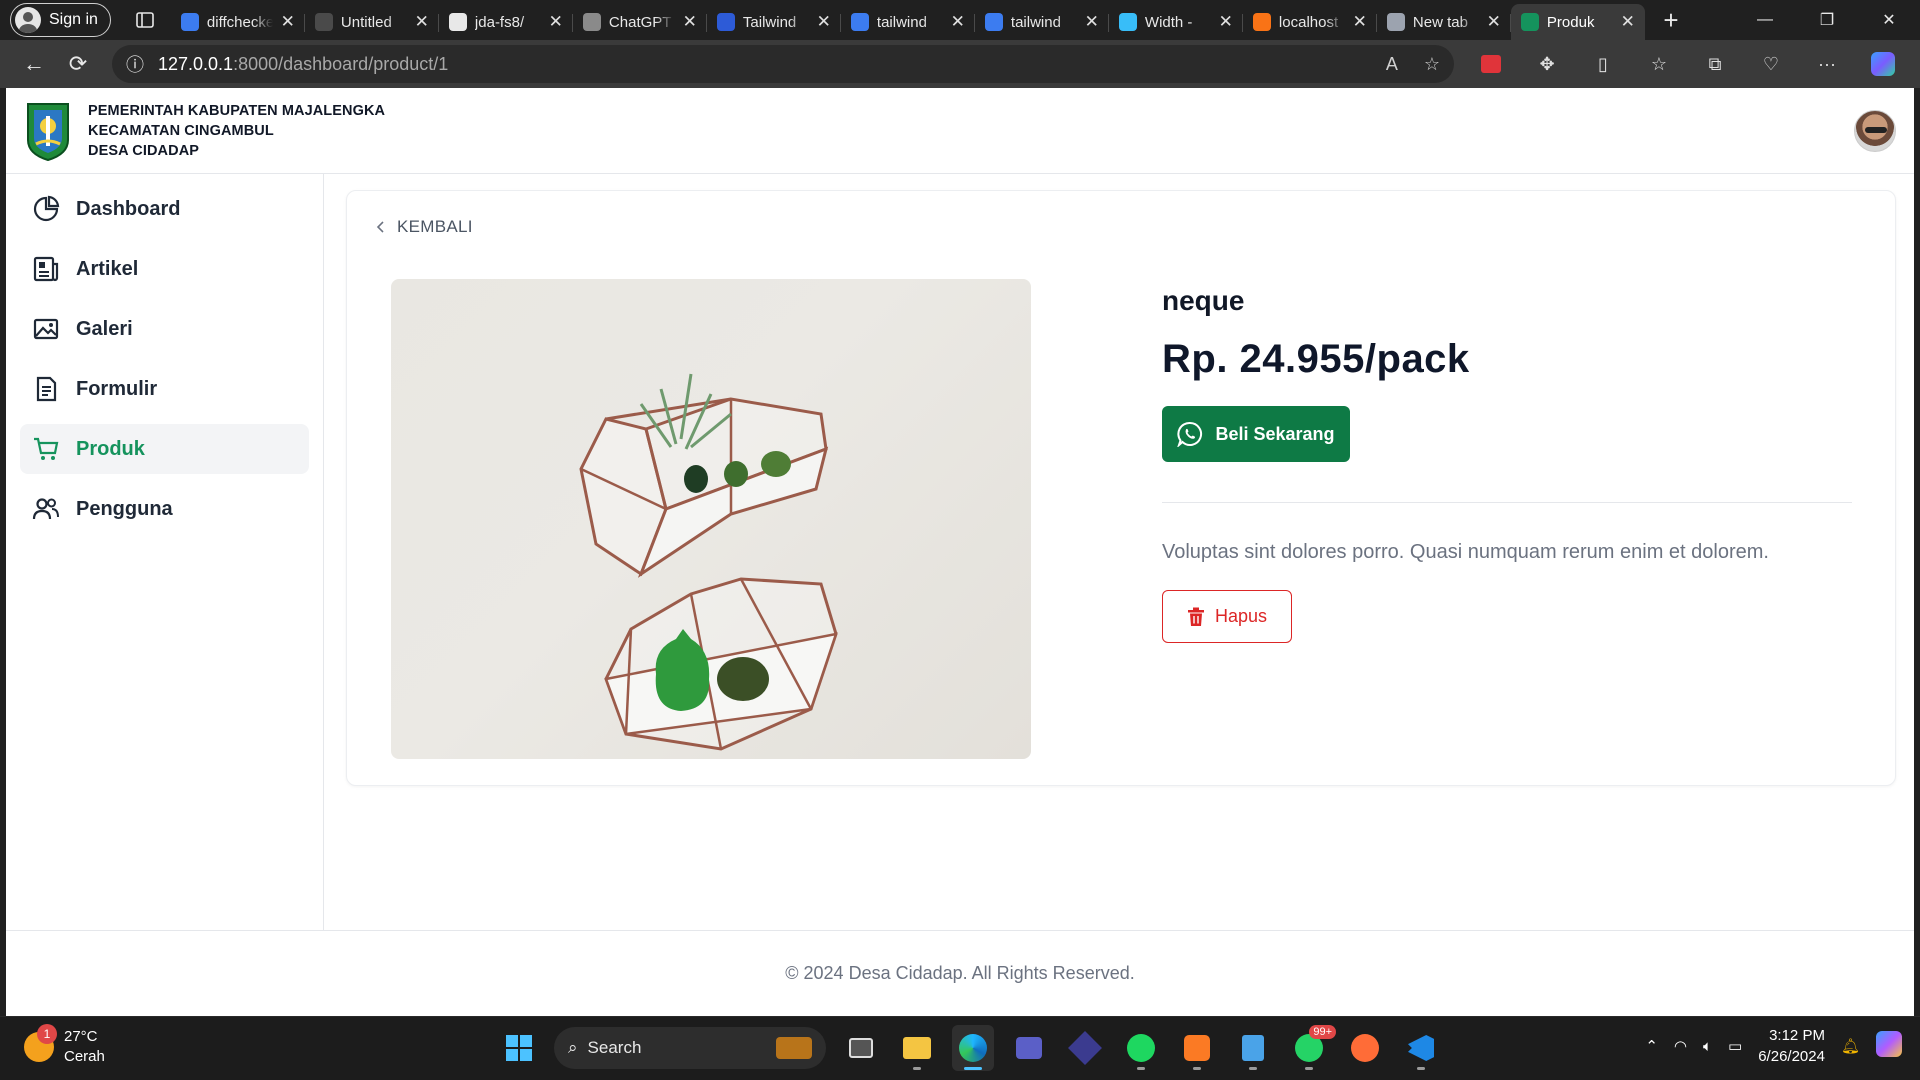 The width and height of the screenshot is (1920, 1080). Describe the element at coordinates (1651, 1046) in the screenshot. I see `tray-chevron-up-icon: ⌃` at that location.